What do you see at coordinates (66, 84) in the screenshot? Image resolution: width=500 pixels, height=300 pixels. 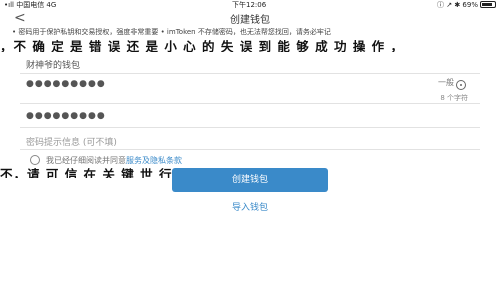 I see `password-input: ●●●●●●●●●` at bounding box center [66, 84].